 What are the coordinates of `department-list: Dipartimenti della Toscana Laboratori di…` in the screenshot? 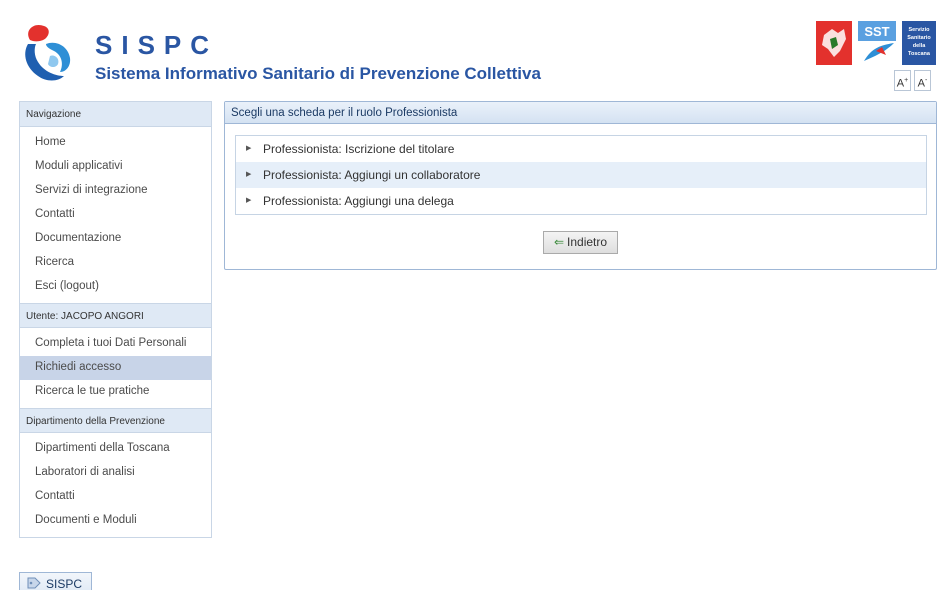 It's located at (115, 485).